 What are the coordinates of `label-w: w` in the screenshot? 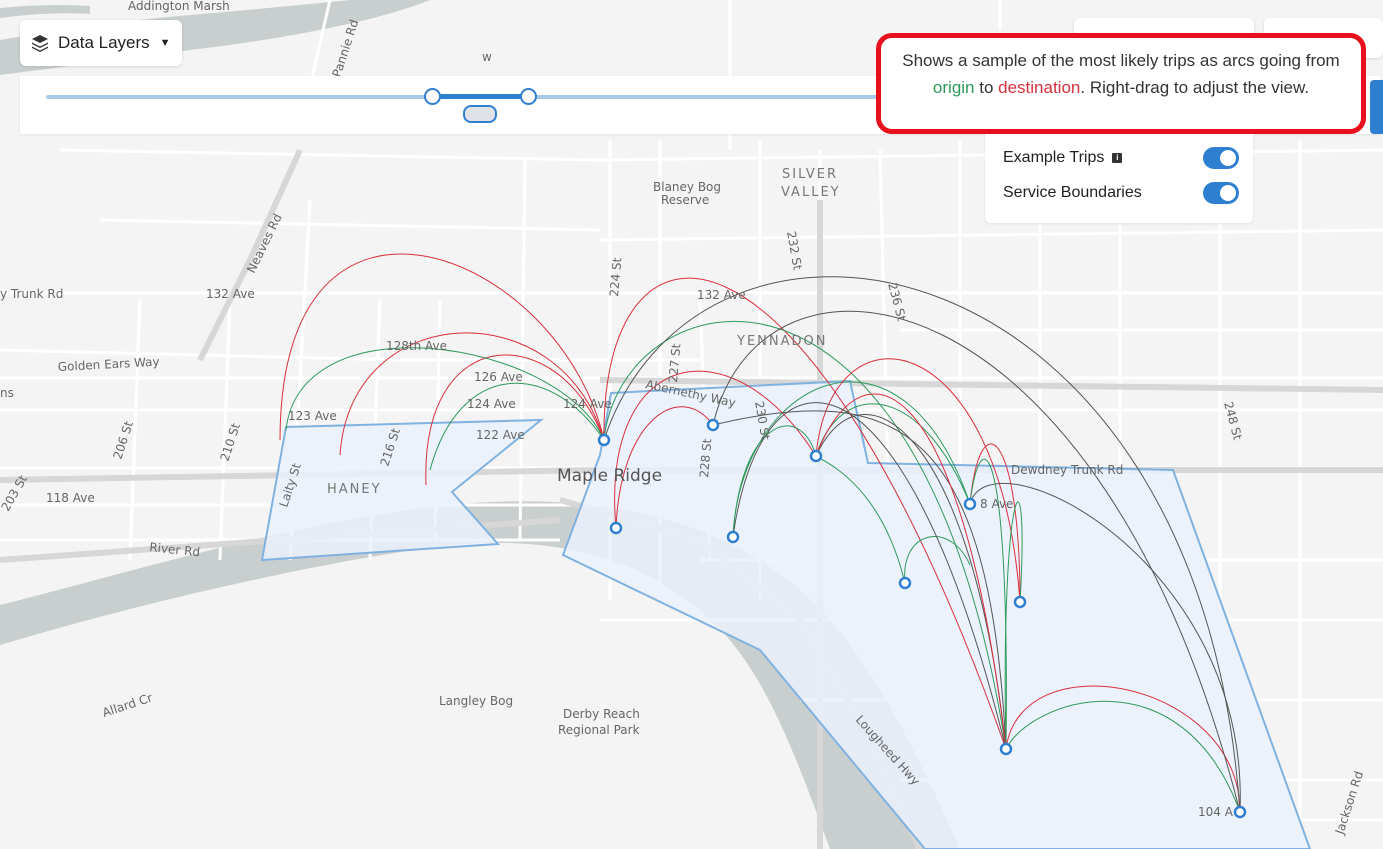 It's located at (487, 57).